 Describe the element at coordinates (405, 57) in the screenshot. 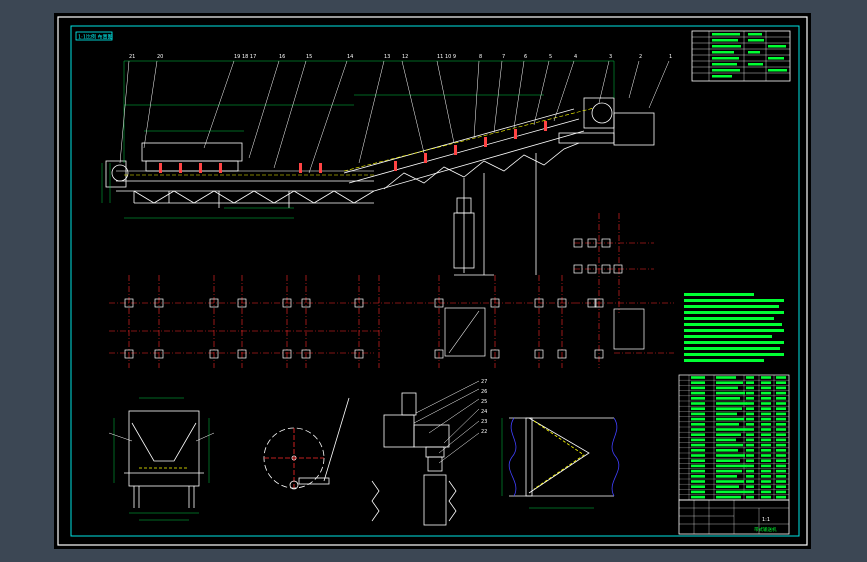

I see `part-number-label: 12` at that location.